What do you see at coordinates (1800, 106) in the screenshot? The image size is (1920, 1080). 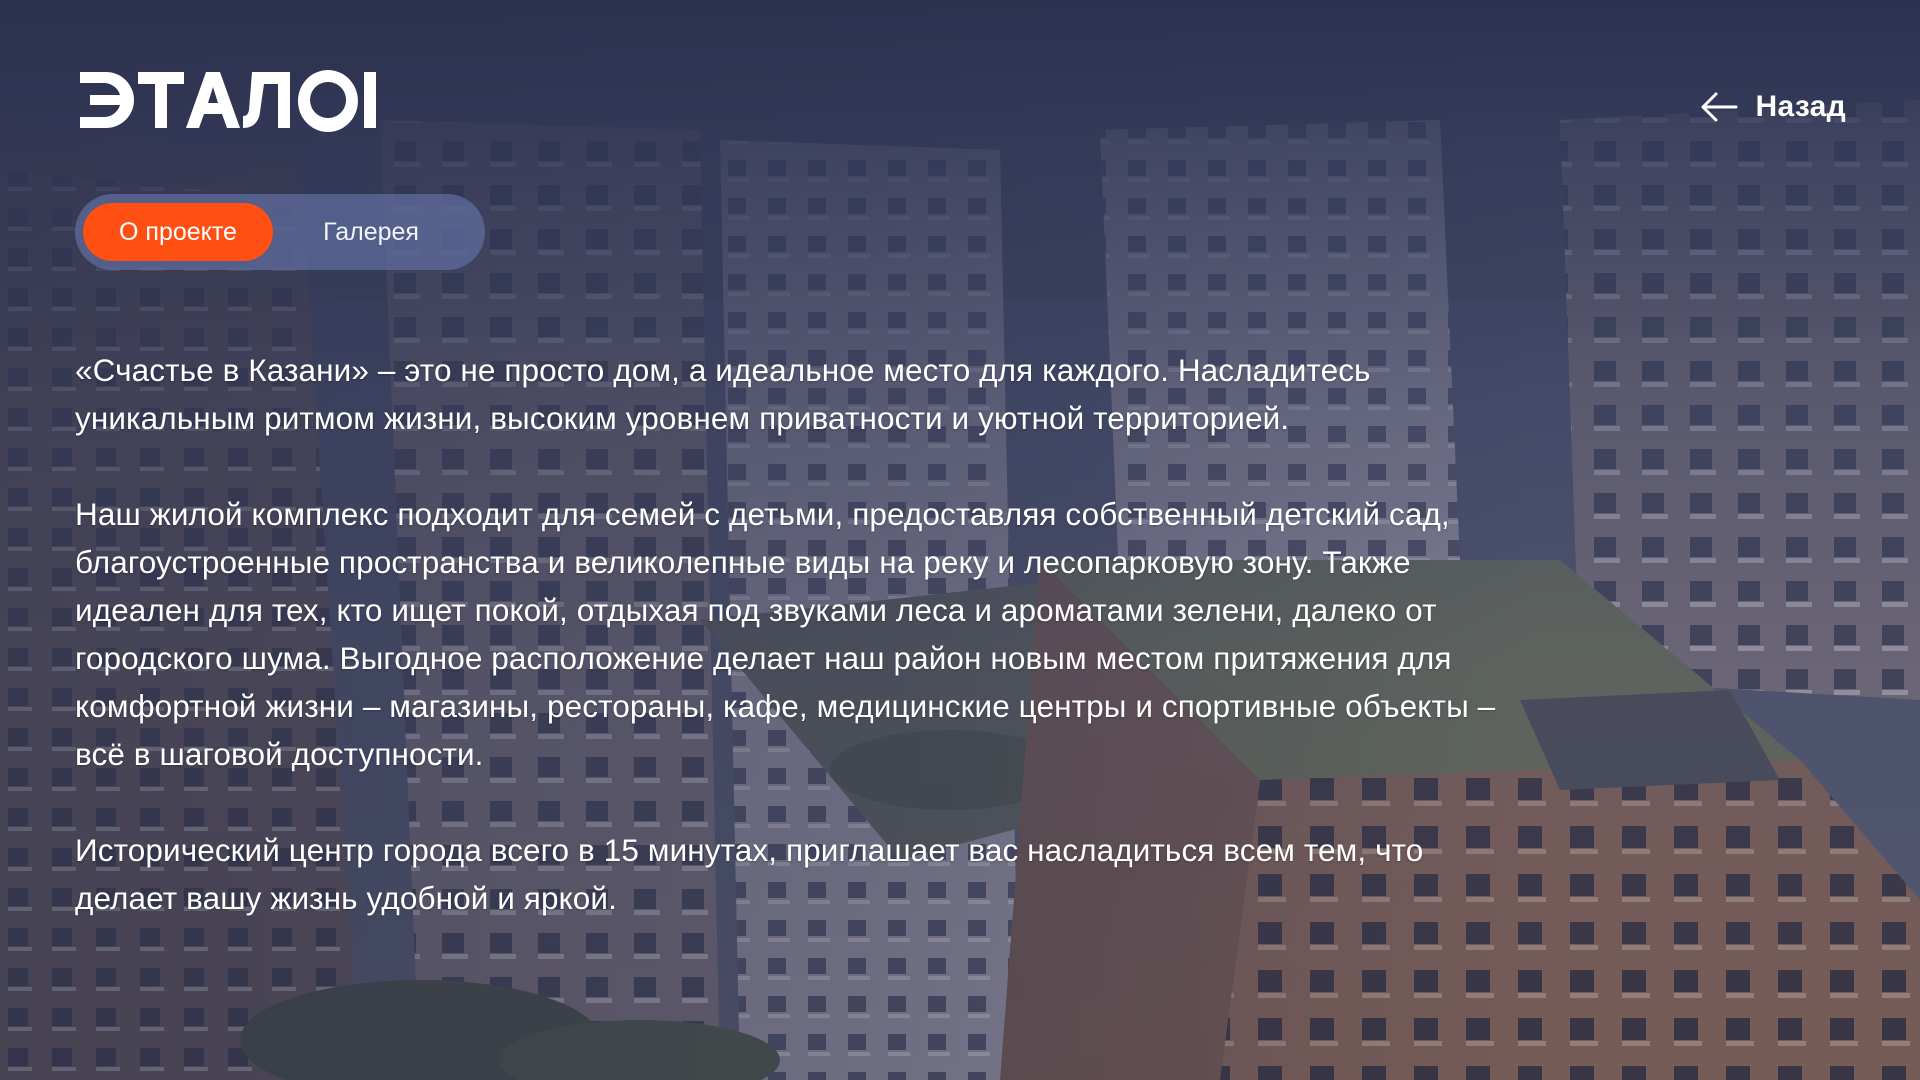 I see `back-button-label: Назад` at bounding box center [1800, 106].